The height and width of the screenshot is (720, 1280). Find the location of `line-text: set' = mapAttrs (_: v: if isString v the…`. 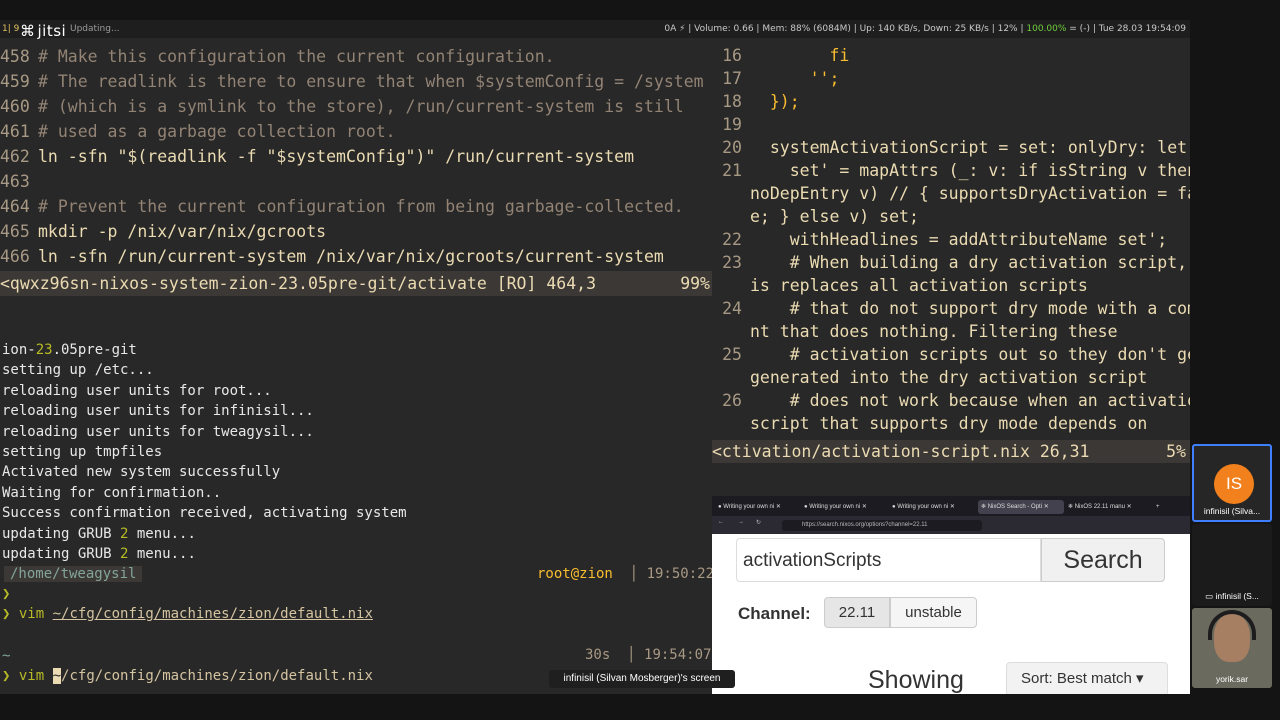

line-text: set' = mapAttrs (_: v: if isString v the… is located at coordinates (970, 170).